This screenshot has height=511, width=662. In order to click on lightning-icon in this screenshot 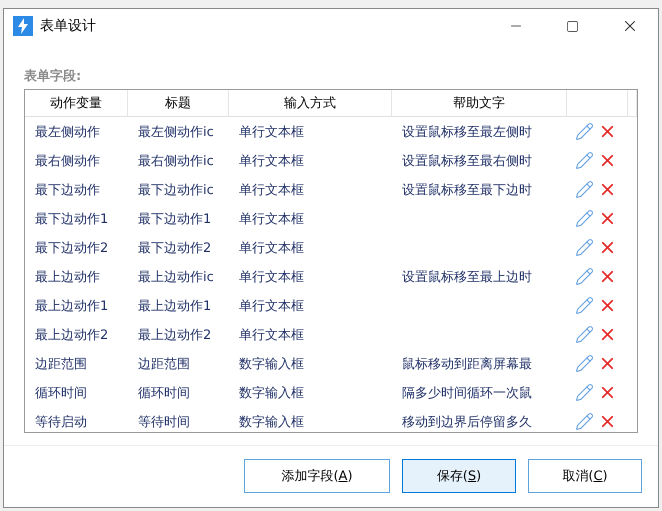, I will do `click(23, 26)`.